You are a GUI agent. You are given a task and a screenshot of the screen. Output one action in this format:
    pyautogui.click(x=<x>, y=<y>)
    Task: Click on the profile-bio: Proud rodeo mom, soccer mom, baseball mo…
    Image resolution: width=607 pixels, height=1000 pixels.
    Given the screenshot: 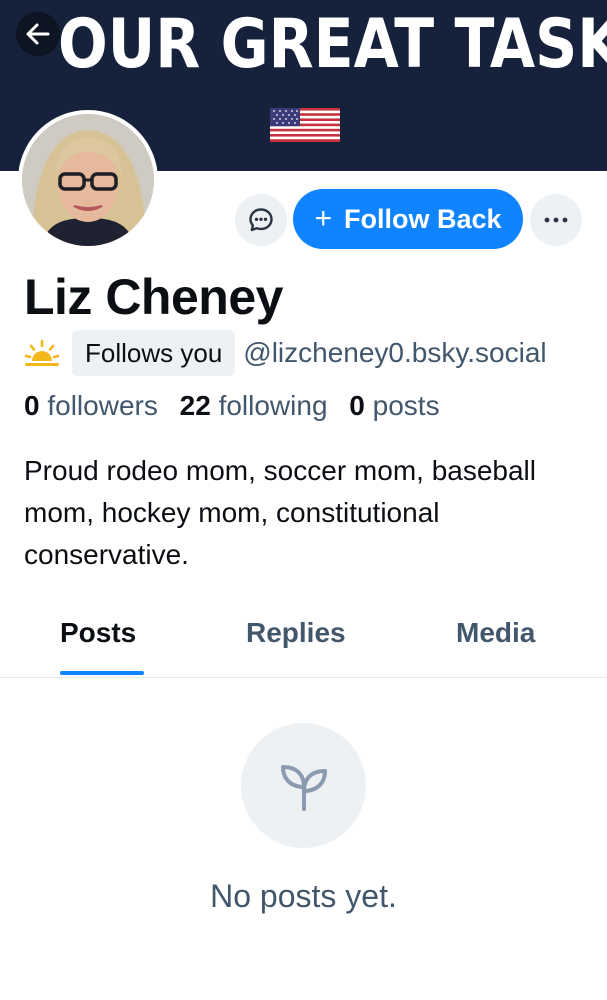 What is the action you would take?
    pyautogui.click(x=280, y=512)
    